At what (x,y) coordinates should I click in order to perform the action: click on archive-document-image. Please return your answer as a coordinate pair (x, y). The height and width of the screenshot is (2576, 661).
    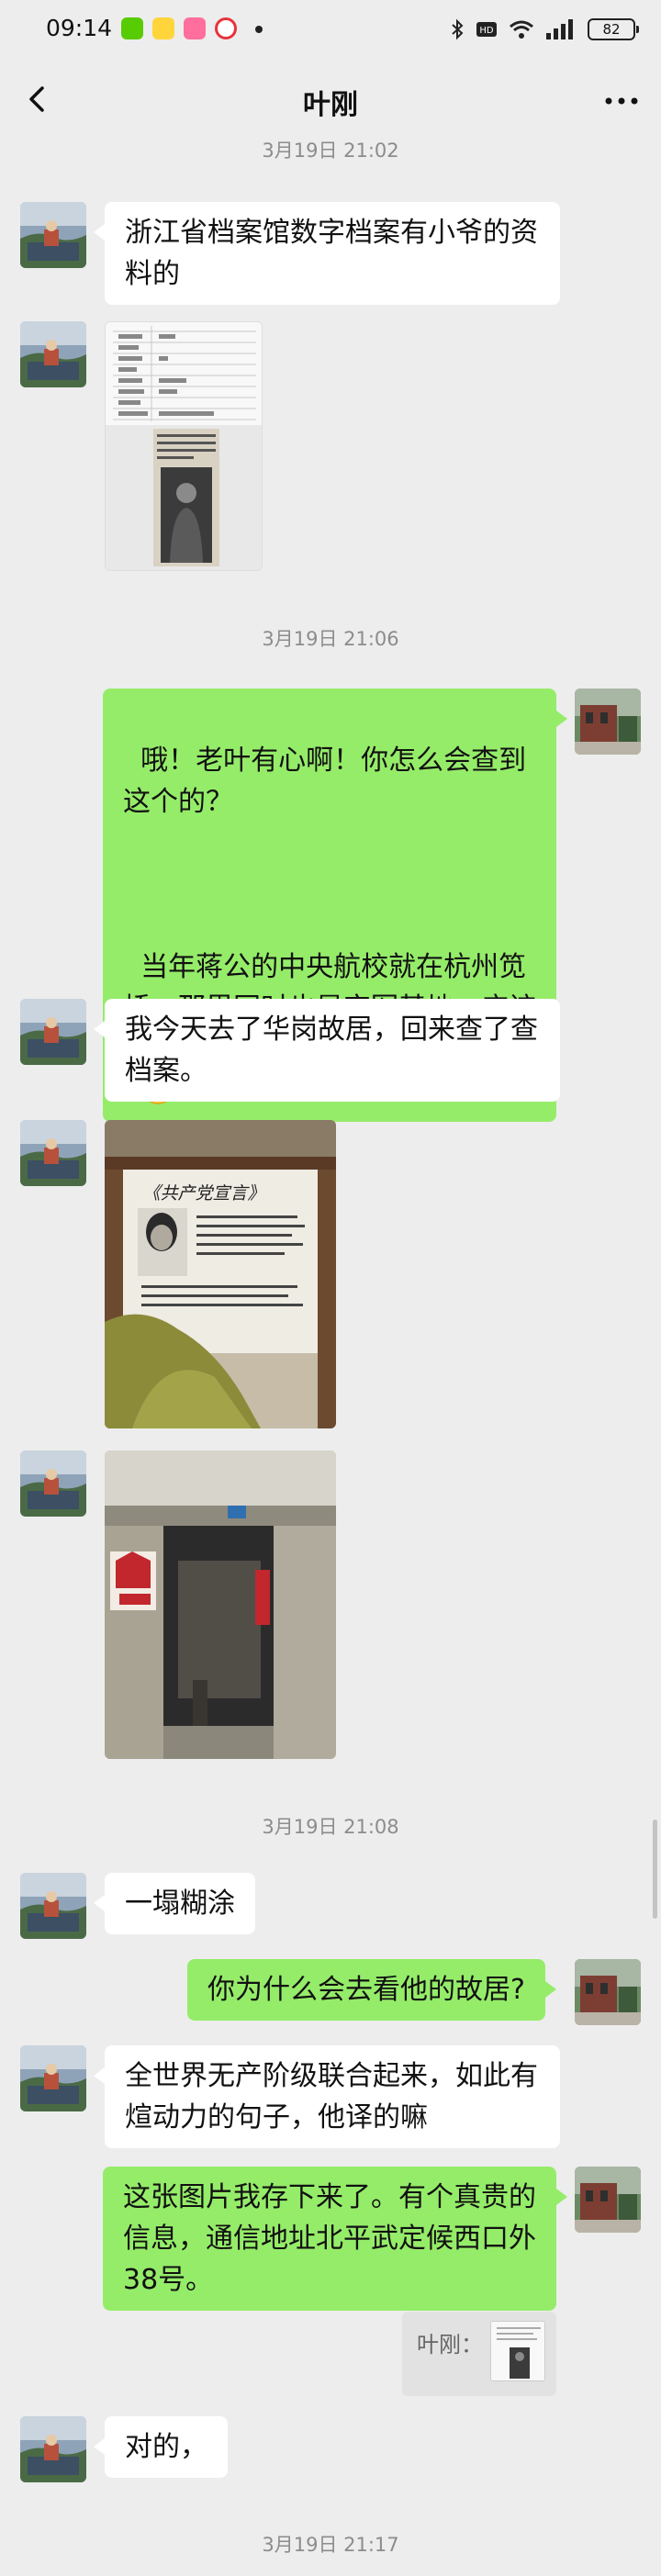
    Looking at the image, I should click on (184, 446).